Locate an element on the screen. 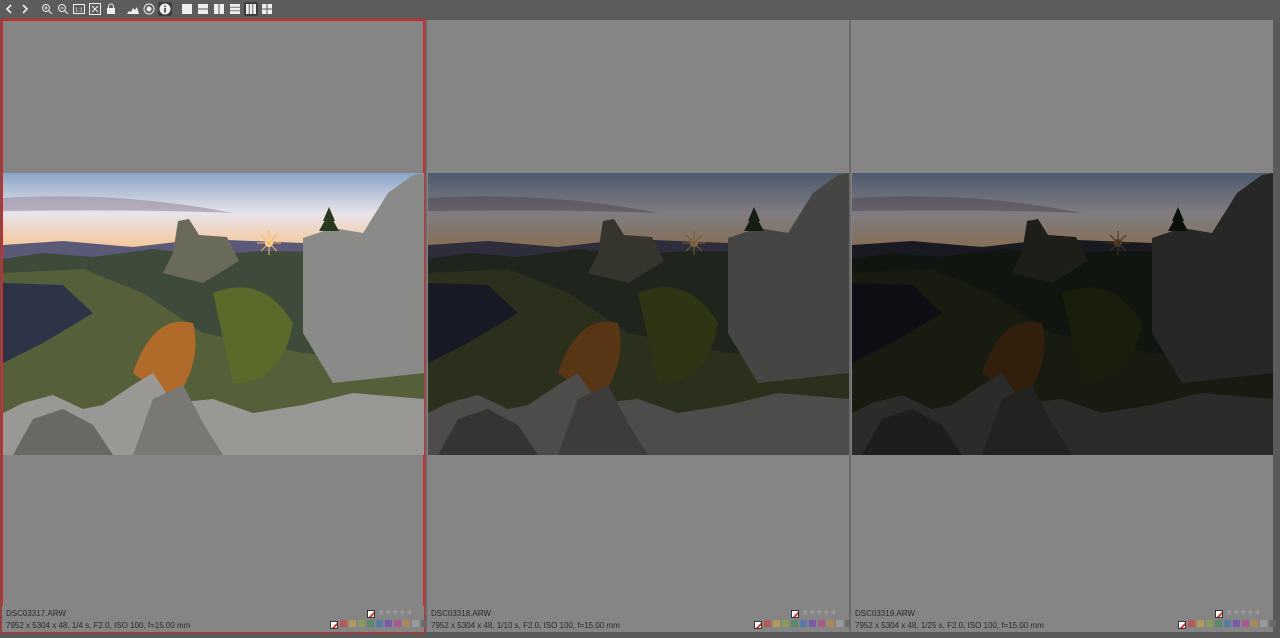  svg-text: 1:1 is located at coordinates (79, 11).